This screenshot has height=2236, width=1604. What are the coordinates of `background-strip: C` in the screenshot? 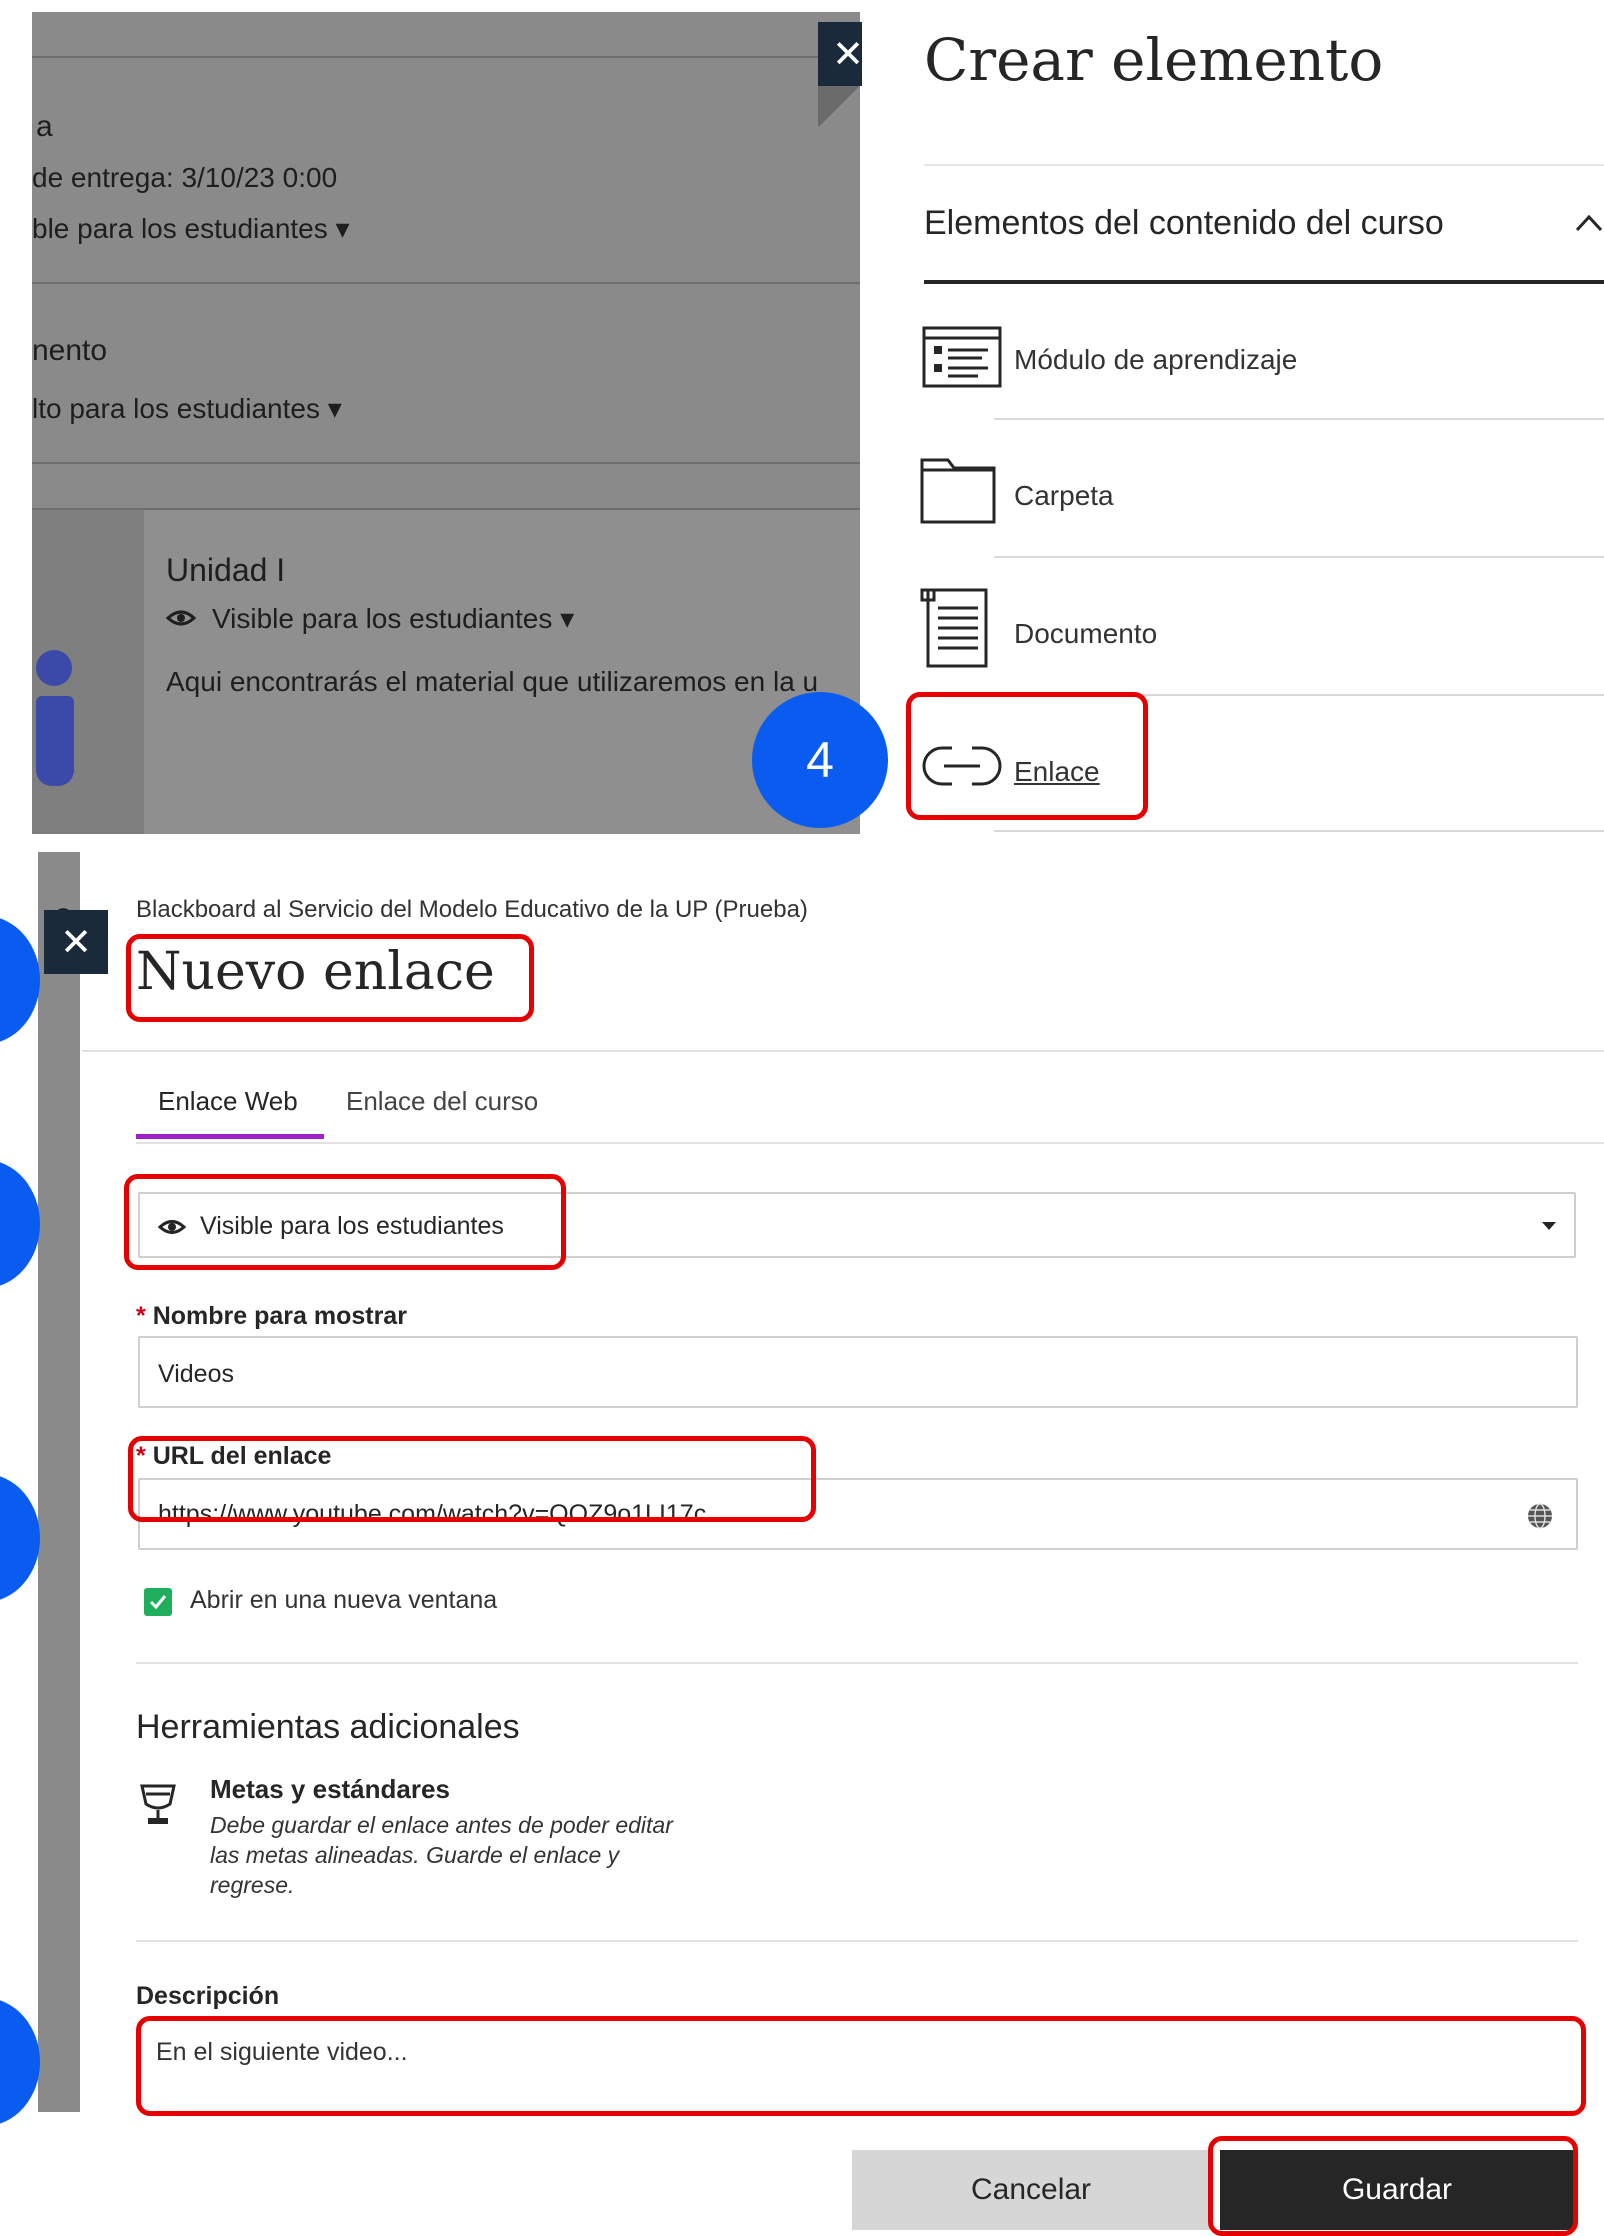 It's located at (59, 1482).